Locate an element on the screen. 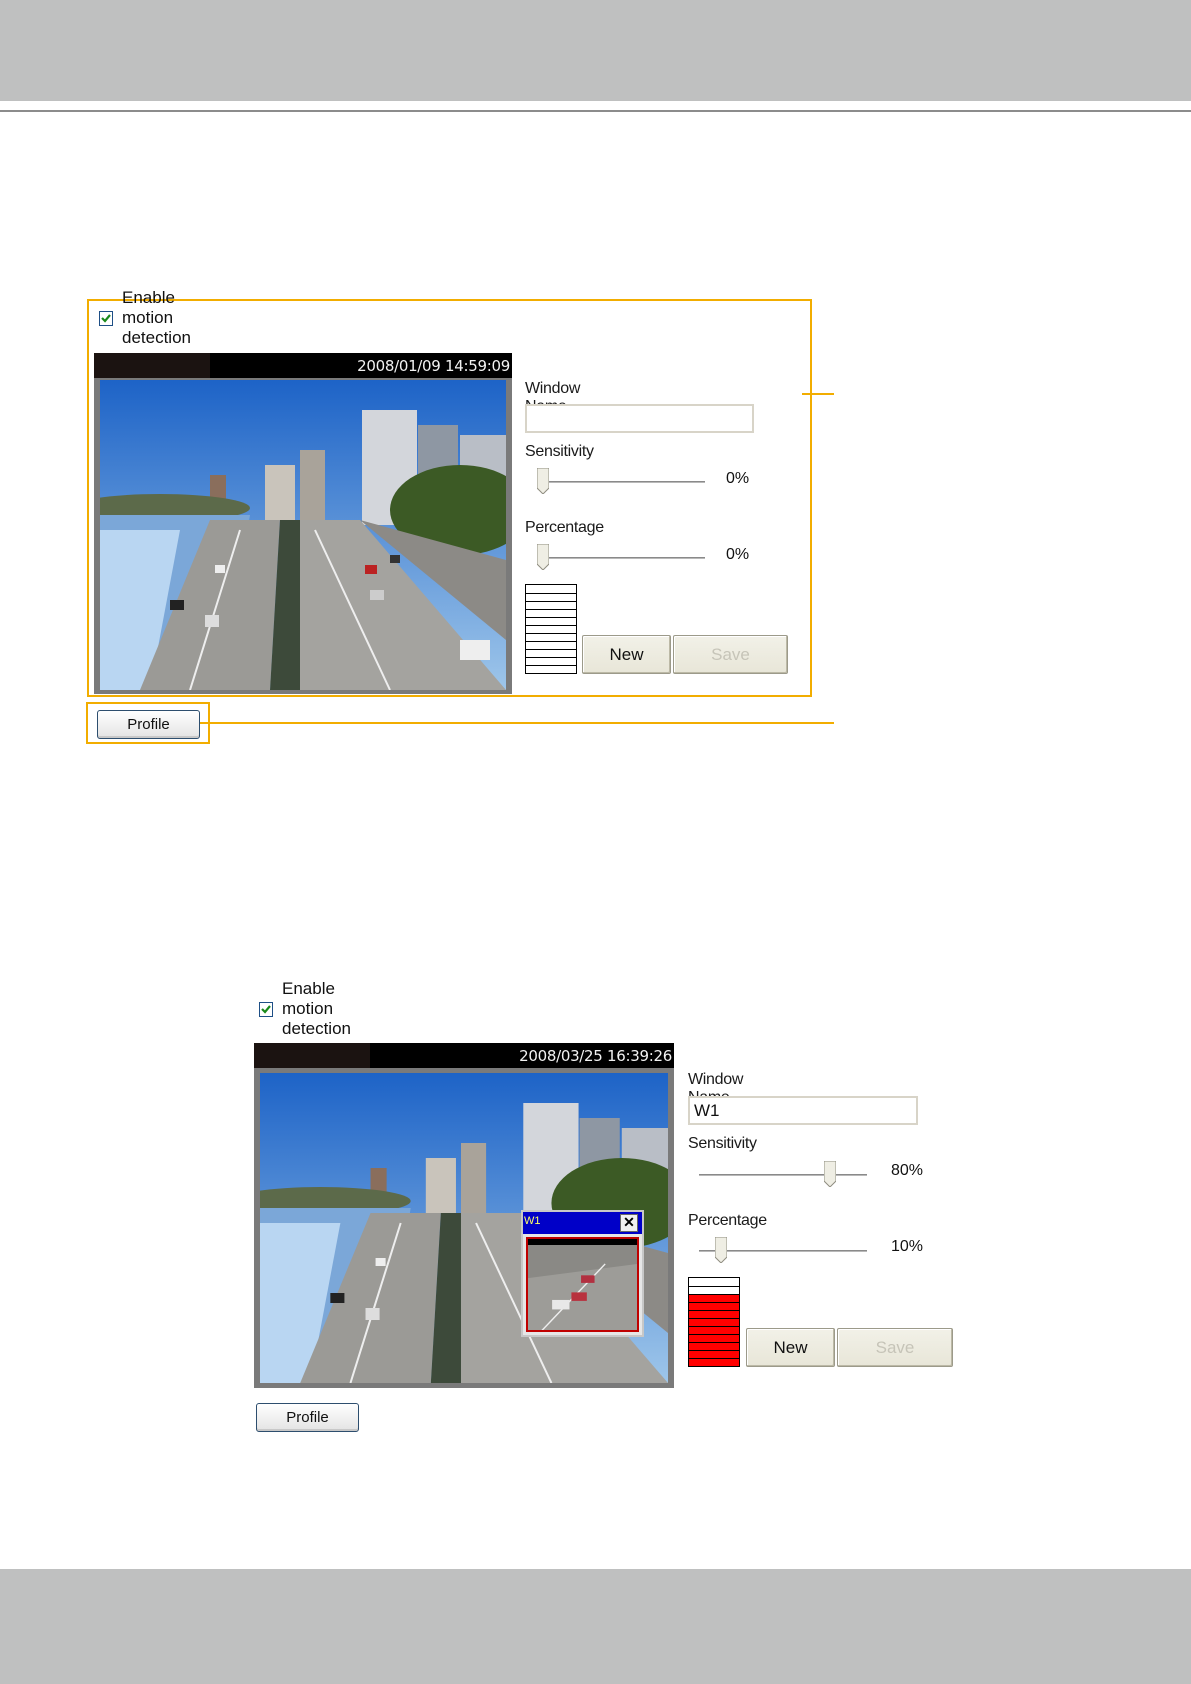  camera-image is located at coordinates (303, 535).